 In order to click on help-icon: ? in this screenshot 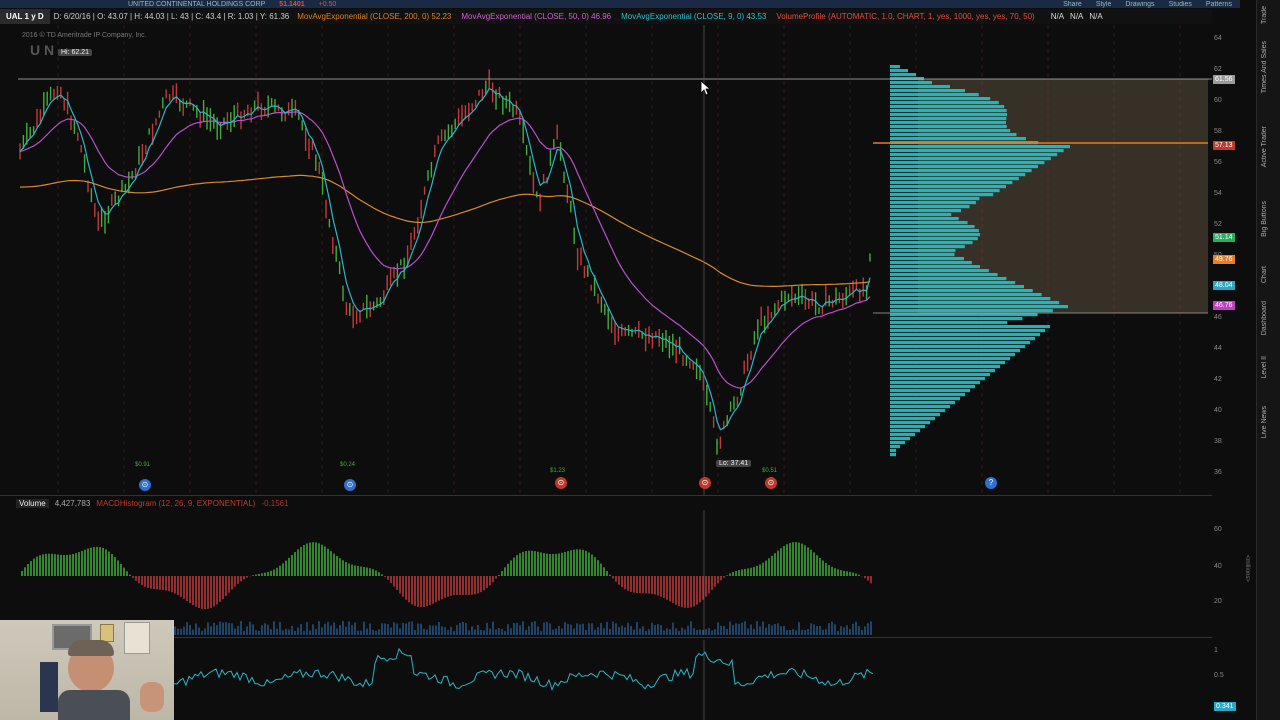, I will do `click(991, 483)`.